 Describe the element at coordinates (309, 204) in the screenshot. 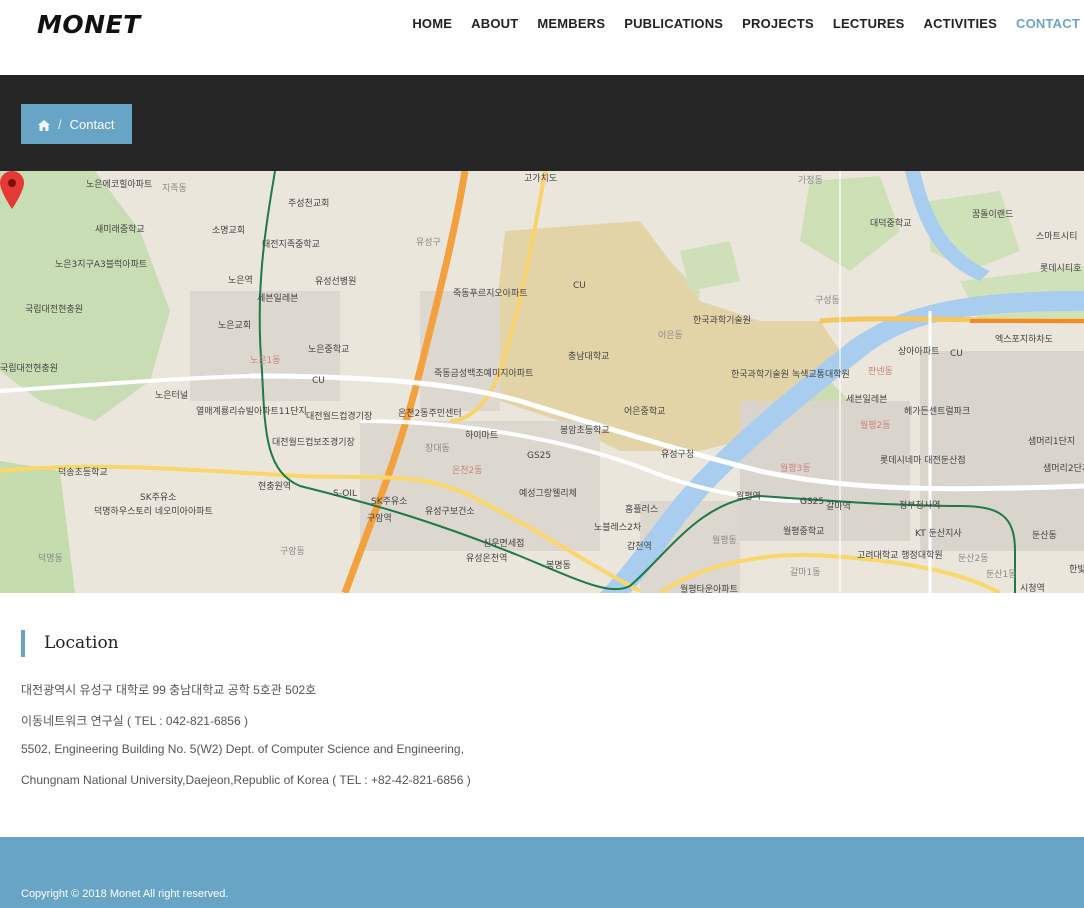

I see `map-label: 주성천교회` at that location.